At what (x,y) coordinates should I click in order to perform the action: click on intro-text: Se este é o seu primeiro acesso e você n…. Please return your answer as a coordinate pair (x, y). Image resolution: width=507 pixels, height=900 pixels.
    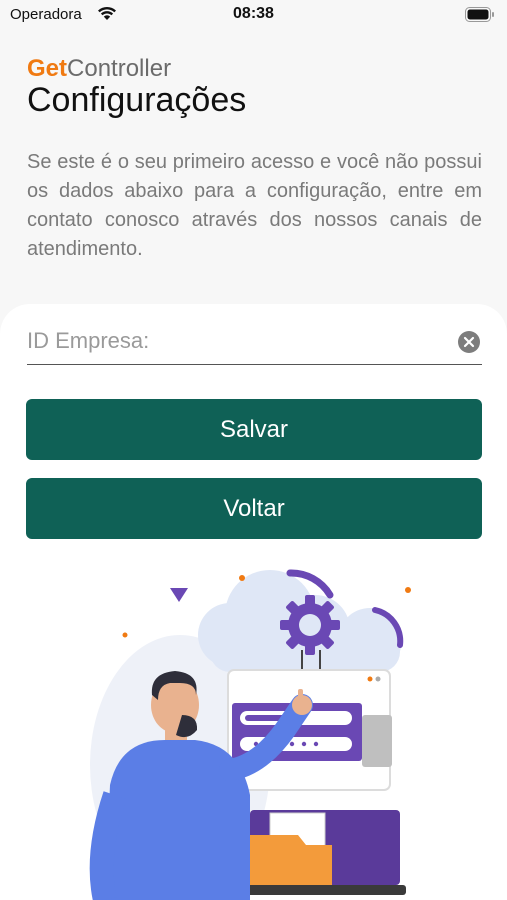
    Looking at the image, I should click on (254, 205).